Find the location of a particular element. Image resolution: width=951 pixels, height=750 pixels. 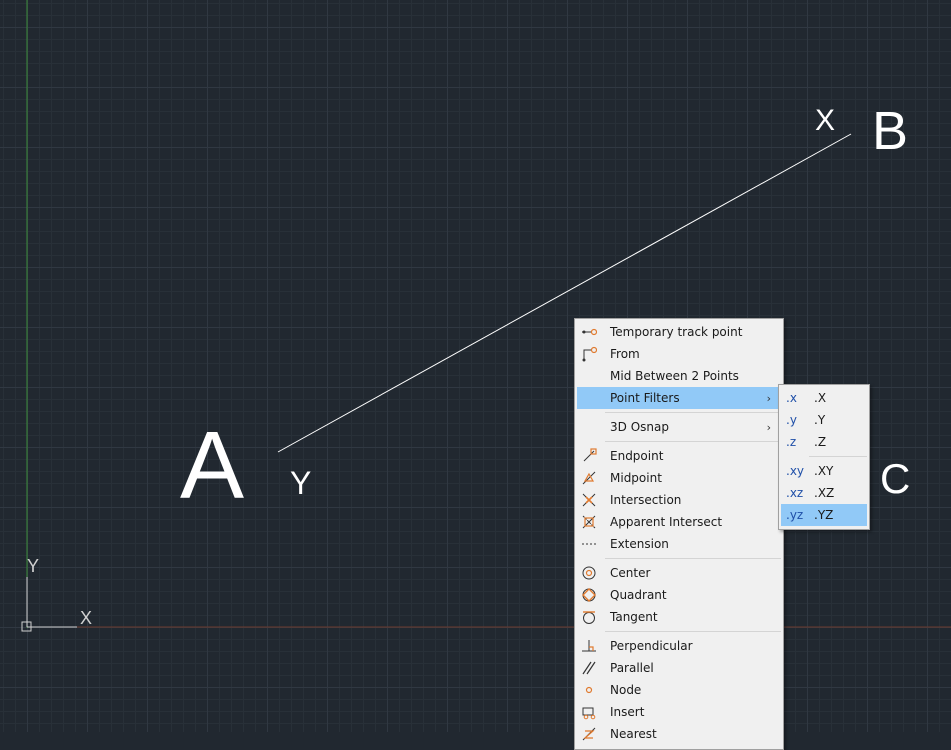

filter-short-label: .x is located at coordinates (791, 398).